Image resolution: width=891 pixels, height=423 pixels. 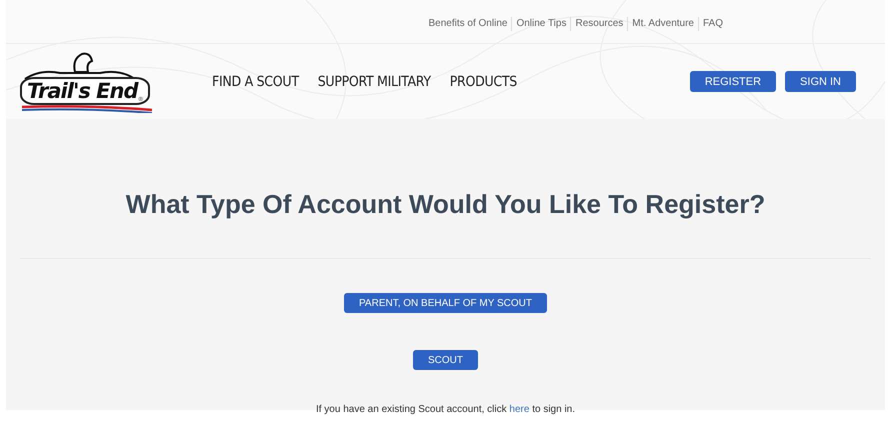 What do you see at coordinates (519, 409) in the screenshot?
I see `sign-in-link: here` at bounding box center [519, 409].